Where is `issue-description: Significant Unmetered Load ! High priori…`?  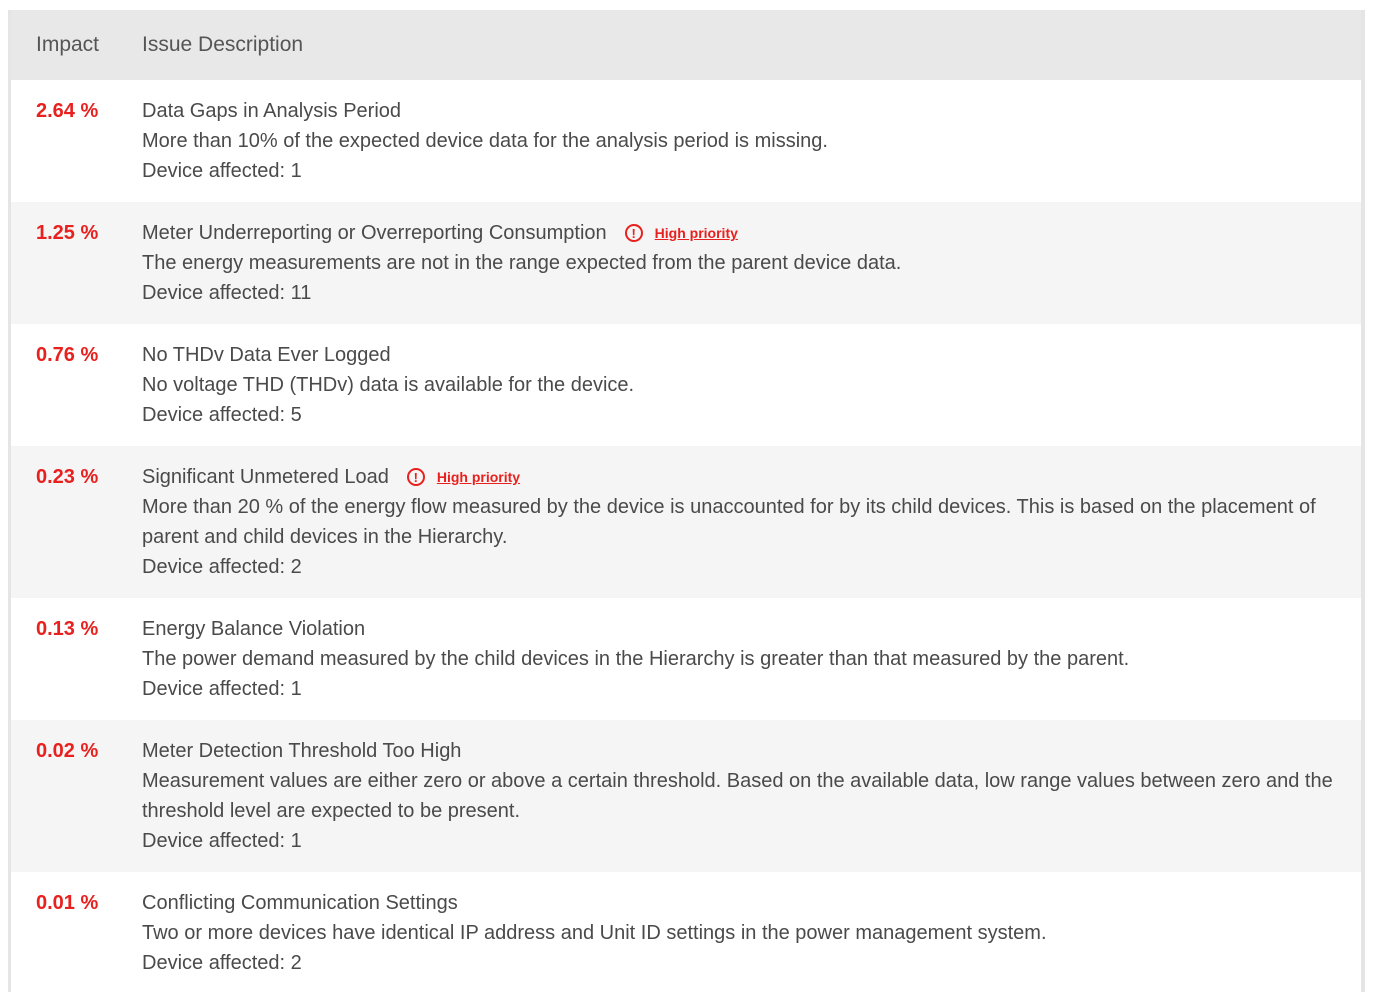 issue-description: Significant Unmetered Load ! High priori… is located at coordinates (751, 530).